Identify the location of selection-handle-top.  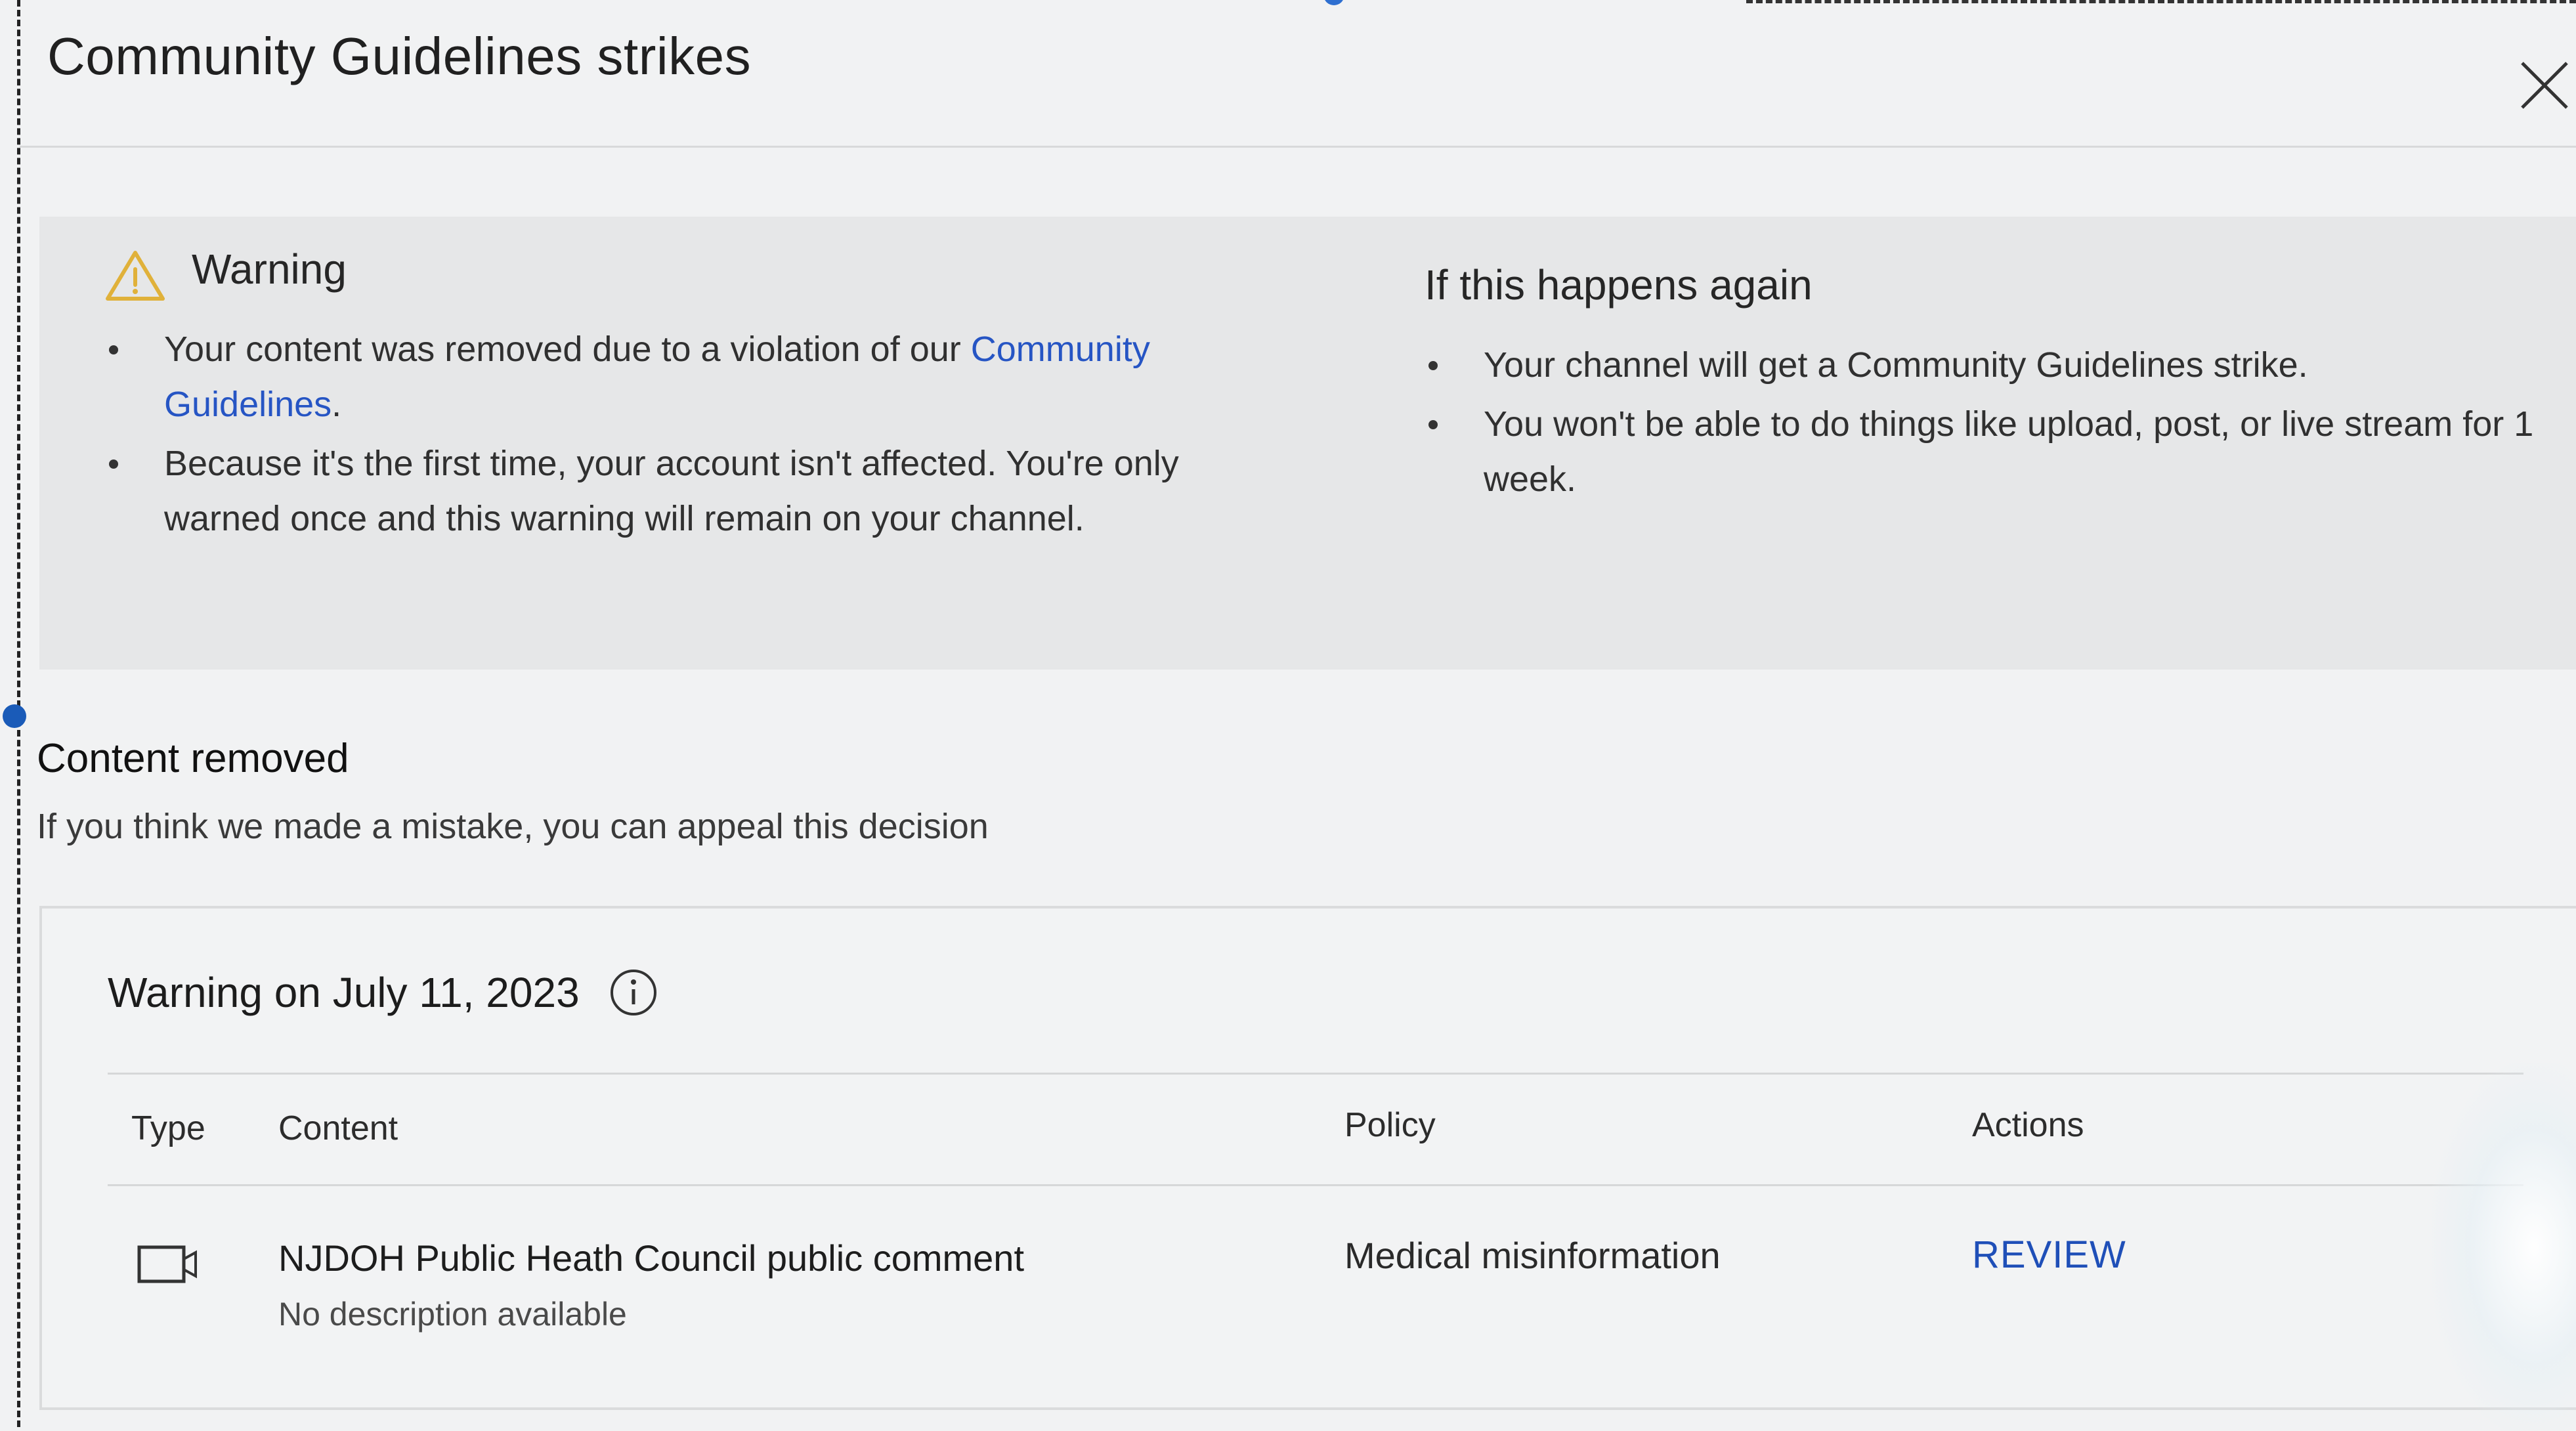
(1333, 2).